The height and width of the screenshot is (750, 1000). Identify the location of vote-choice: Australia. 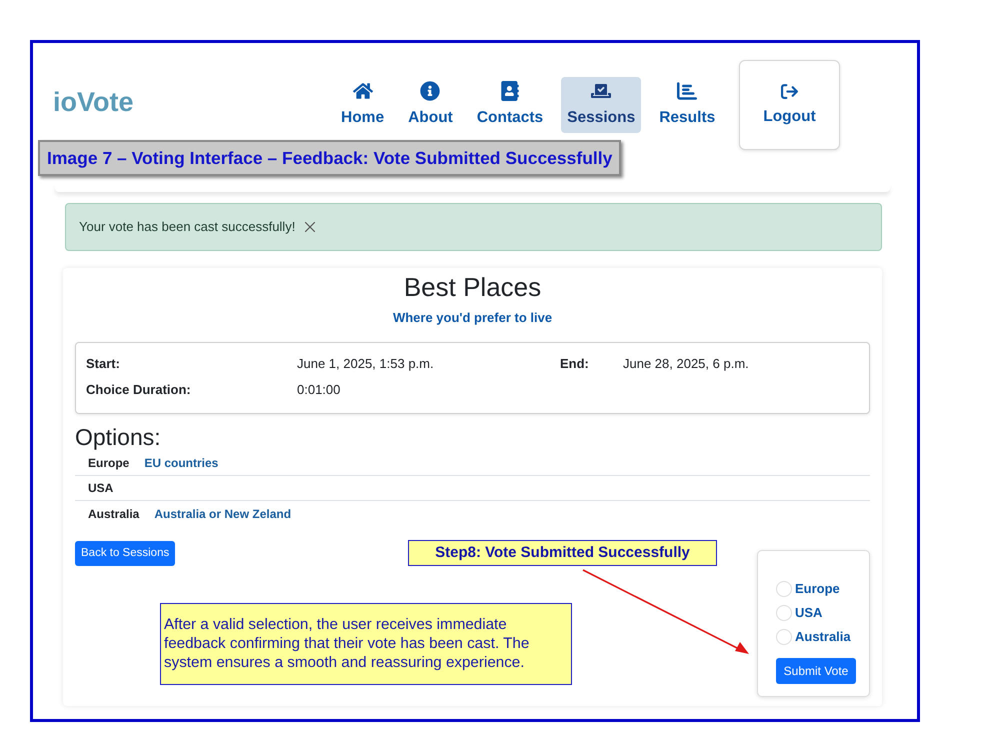
(818, 637).